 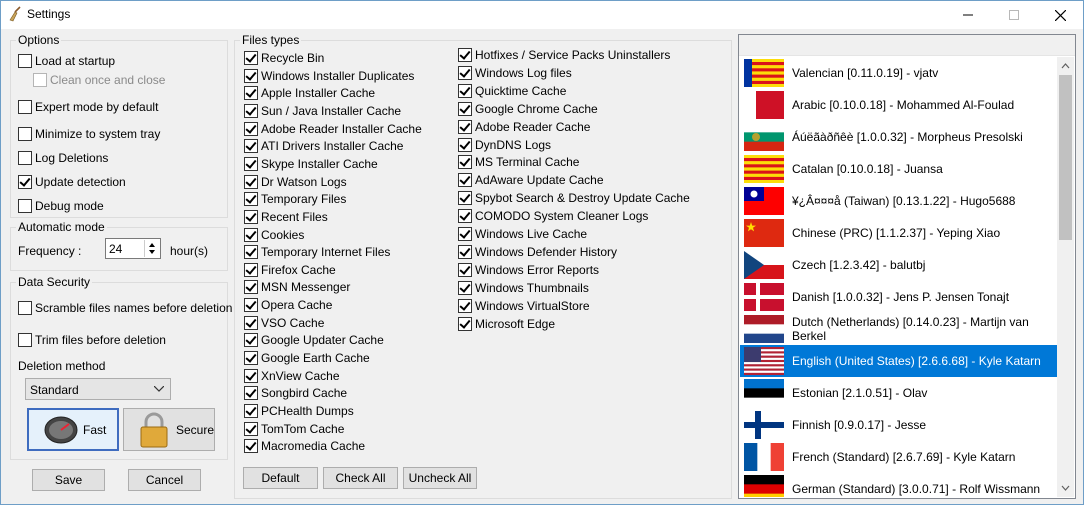 What do you see at coordinates (515, 73) in the screenshot?
I see `file-type-checkbox: Windows Log files` at bounding box center [515, 73].